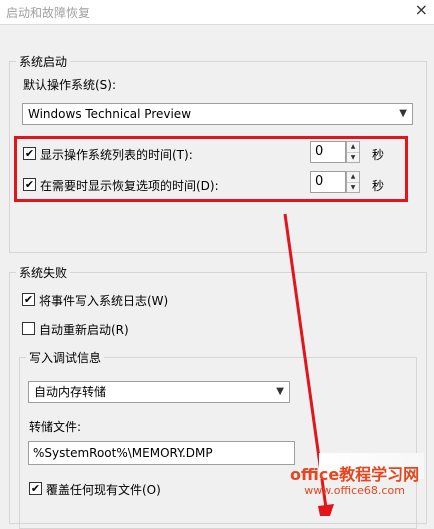  What do you see at coordinates (354, 490) in the screenshot?
I see `watermark-line2: www.office68.com` at bounding box center [354, 490].